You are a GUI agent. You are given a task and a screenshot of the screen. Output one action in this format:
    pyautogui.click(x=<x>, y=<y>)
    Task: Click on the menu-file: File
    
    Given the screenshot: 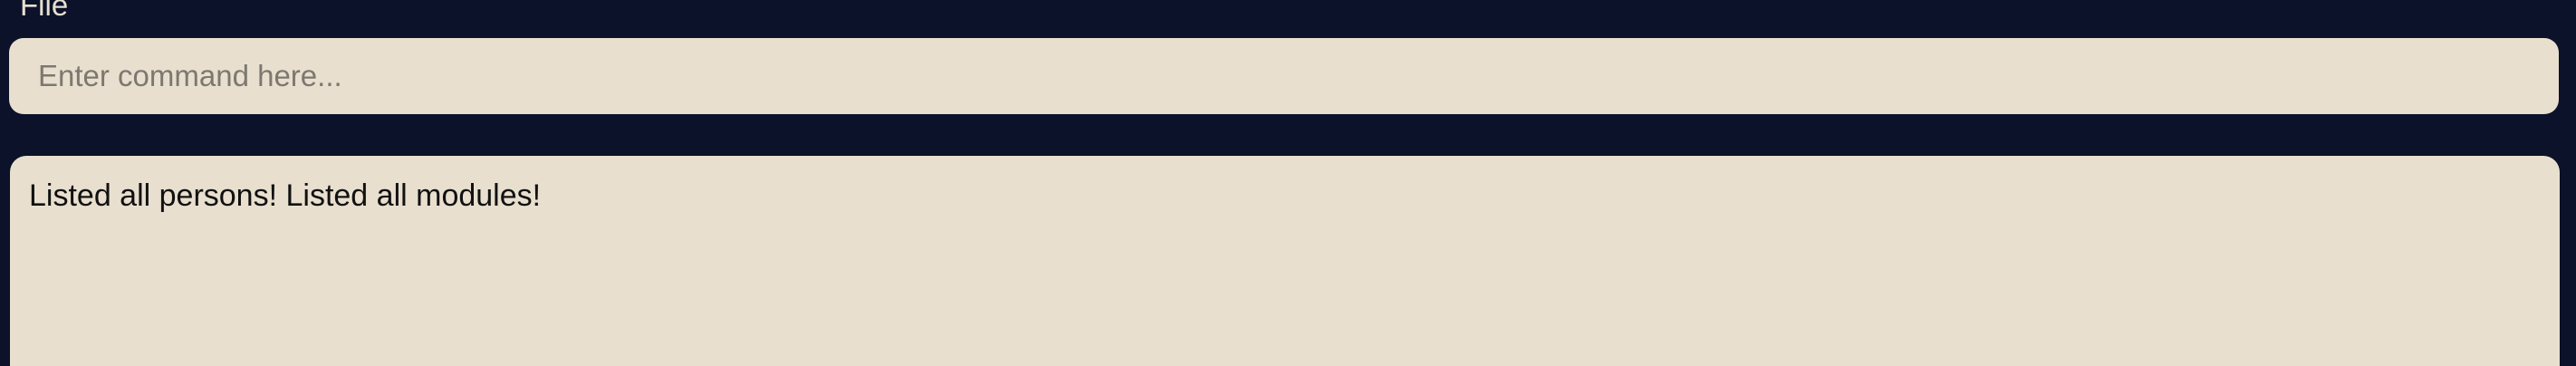 What is the action you would take?
    pyautogui.click(x=44, y=12)
    